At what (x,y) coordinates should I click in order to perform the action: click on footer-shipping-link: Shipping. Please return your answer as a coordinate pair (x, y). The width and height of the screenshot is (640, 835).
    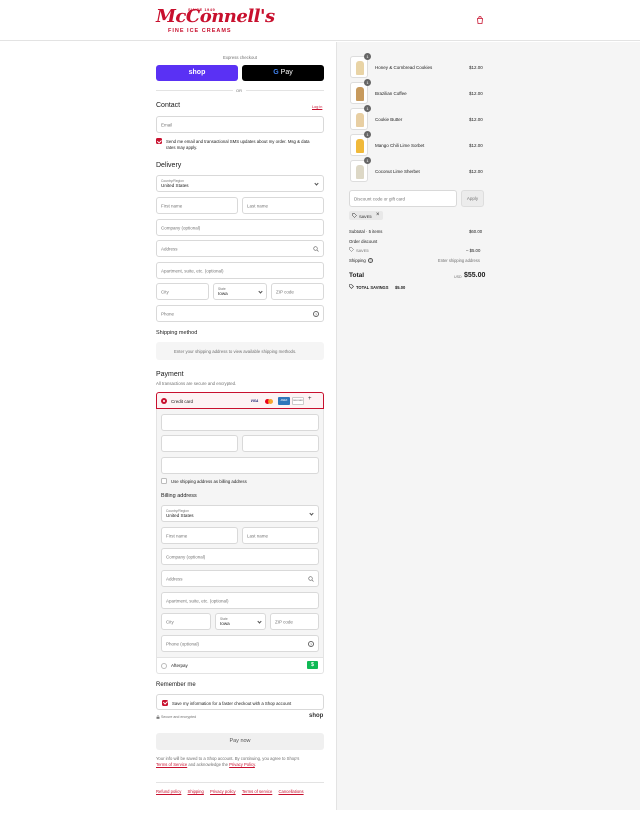
    Looking at the image, I should click on (196, 791).